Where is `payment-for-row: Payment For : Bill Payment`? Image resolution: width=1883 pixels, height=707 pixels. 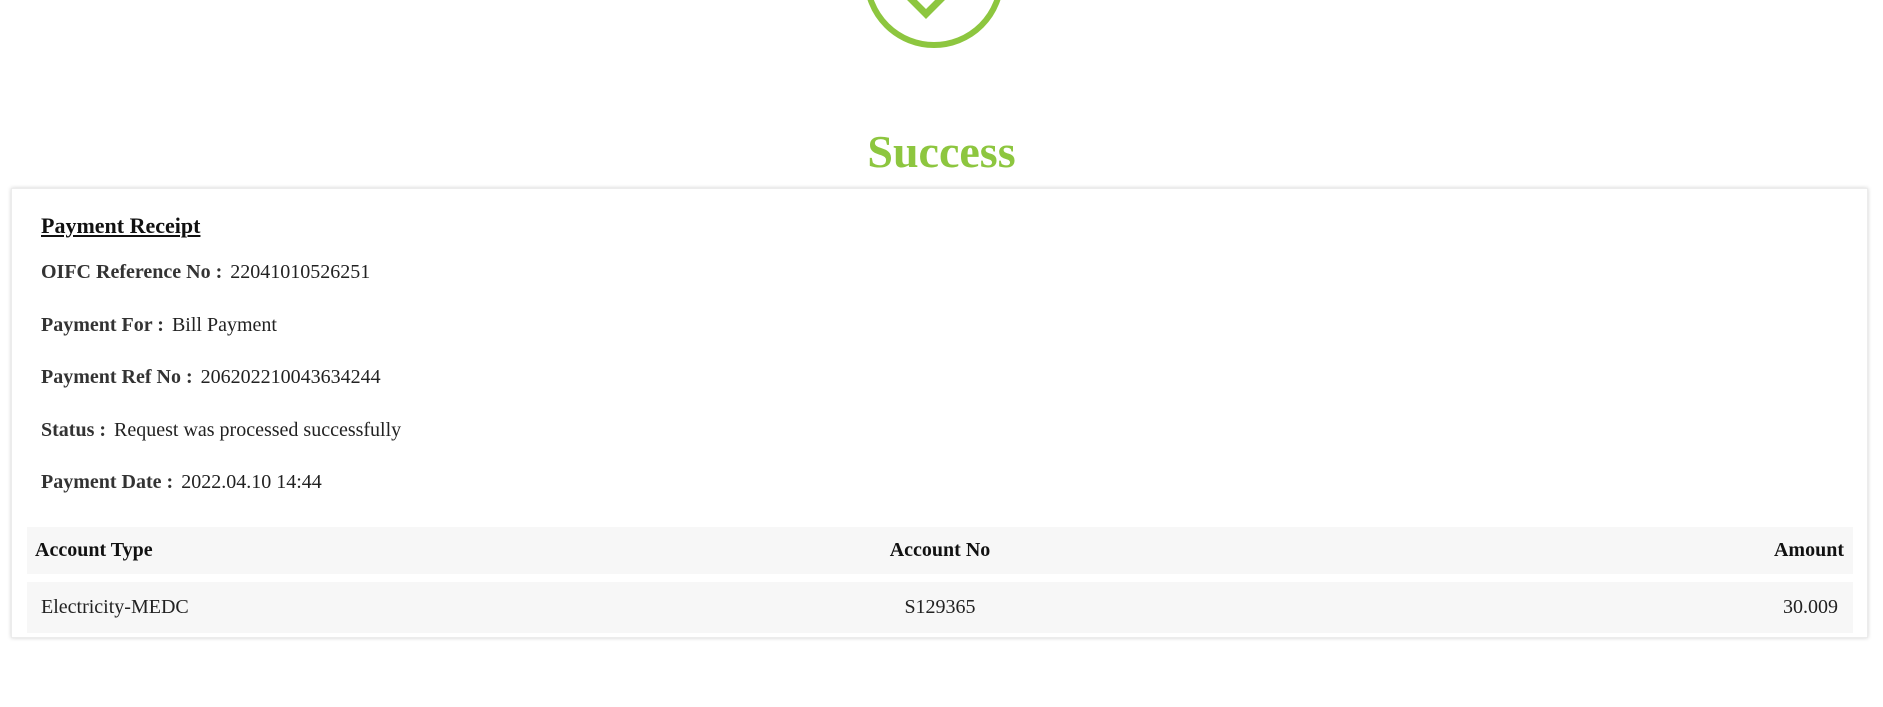
payment-for-row: Payment For : Bill Payment is located at coordinates (159, 325).